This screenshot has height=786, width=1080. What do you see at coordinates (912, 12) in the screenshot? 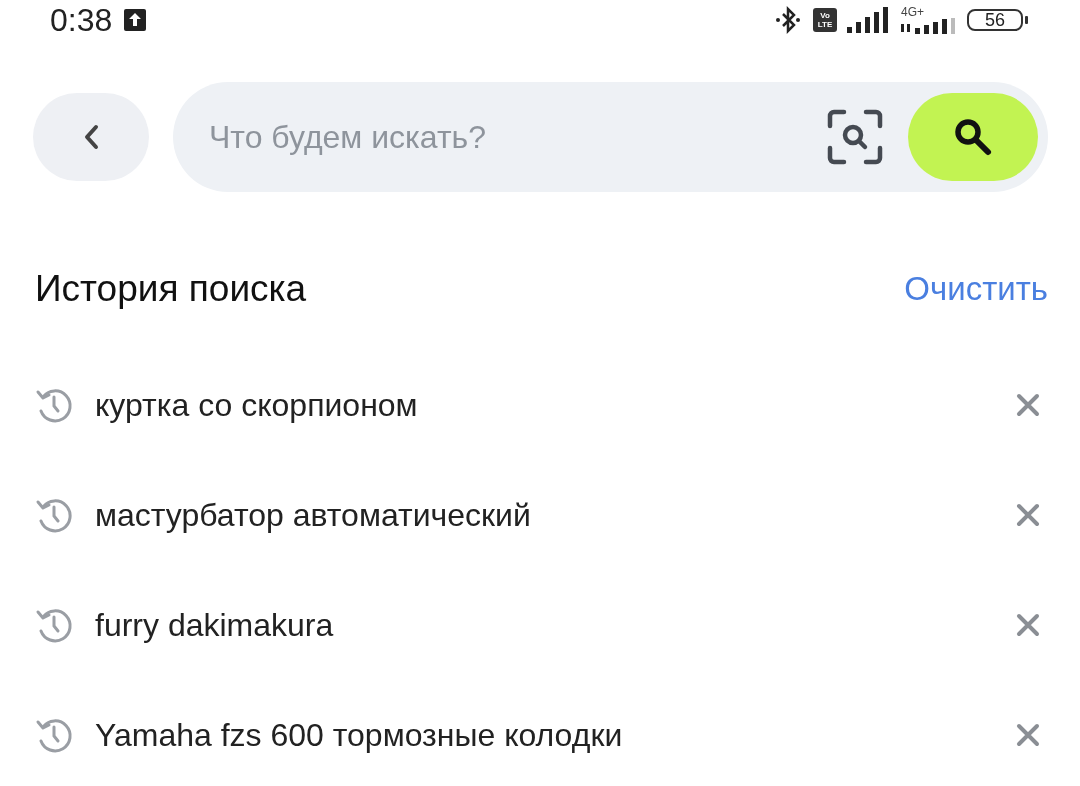
I see `network-type: 4G+` at bounding box center [912, 12].